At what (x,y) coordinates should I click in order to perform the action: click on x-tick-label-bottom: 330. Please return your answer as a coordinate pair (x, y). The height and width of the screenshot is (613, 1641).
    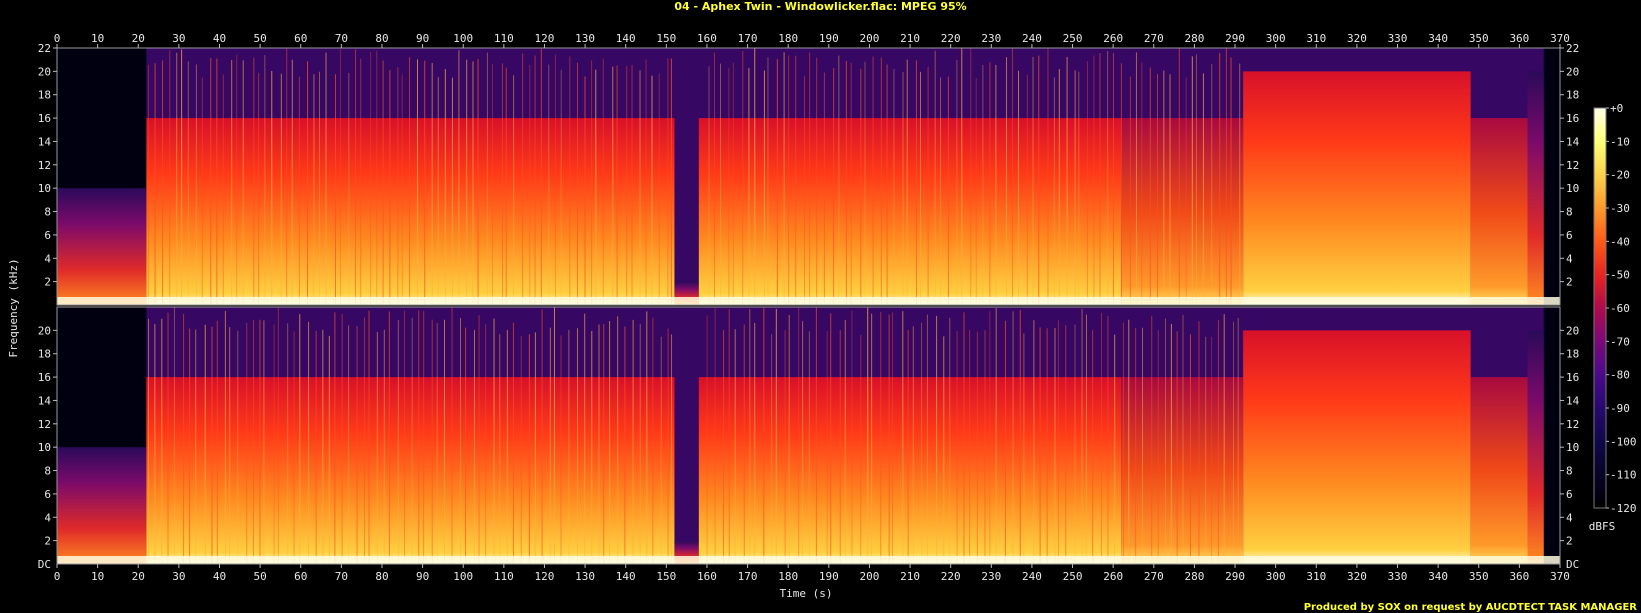
    Looking at the image, I should click on (1398, 576).